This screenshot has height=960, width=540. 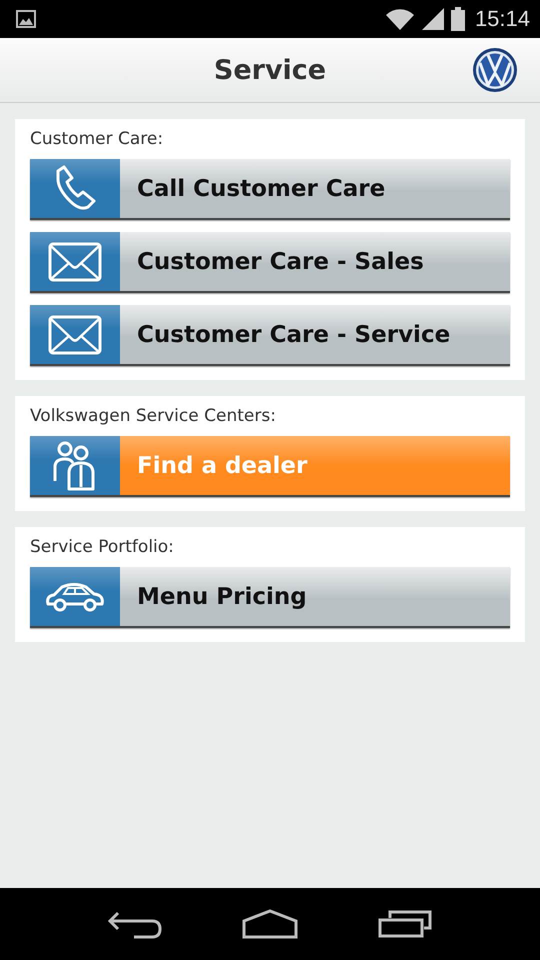 What do you see at coordinates (135, 924) in the screenshot?
I see `back-icon` at bounding box center [135, 924].